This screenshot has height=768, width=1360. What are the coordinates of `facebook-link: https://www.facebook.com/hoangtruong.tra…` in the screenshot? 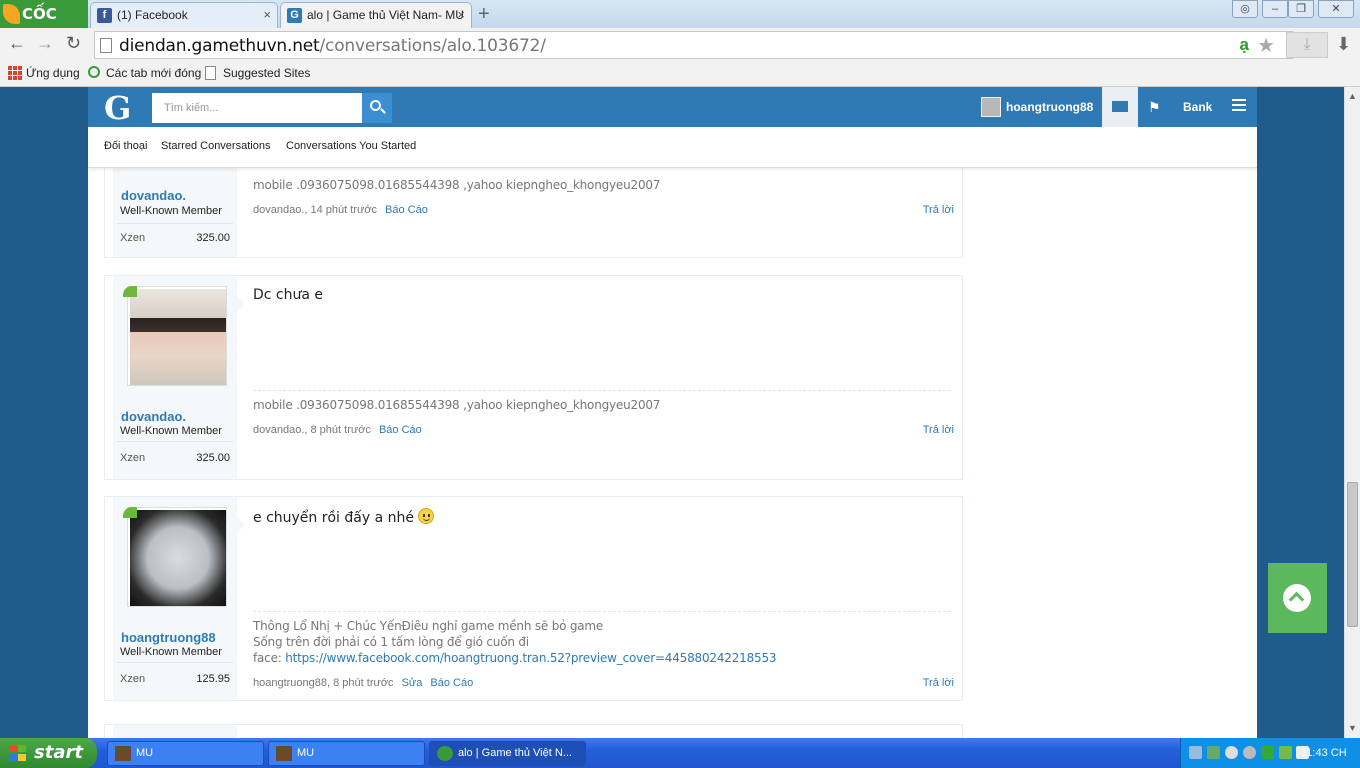 It's located at (530, 658).